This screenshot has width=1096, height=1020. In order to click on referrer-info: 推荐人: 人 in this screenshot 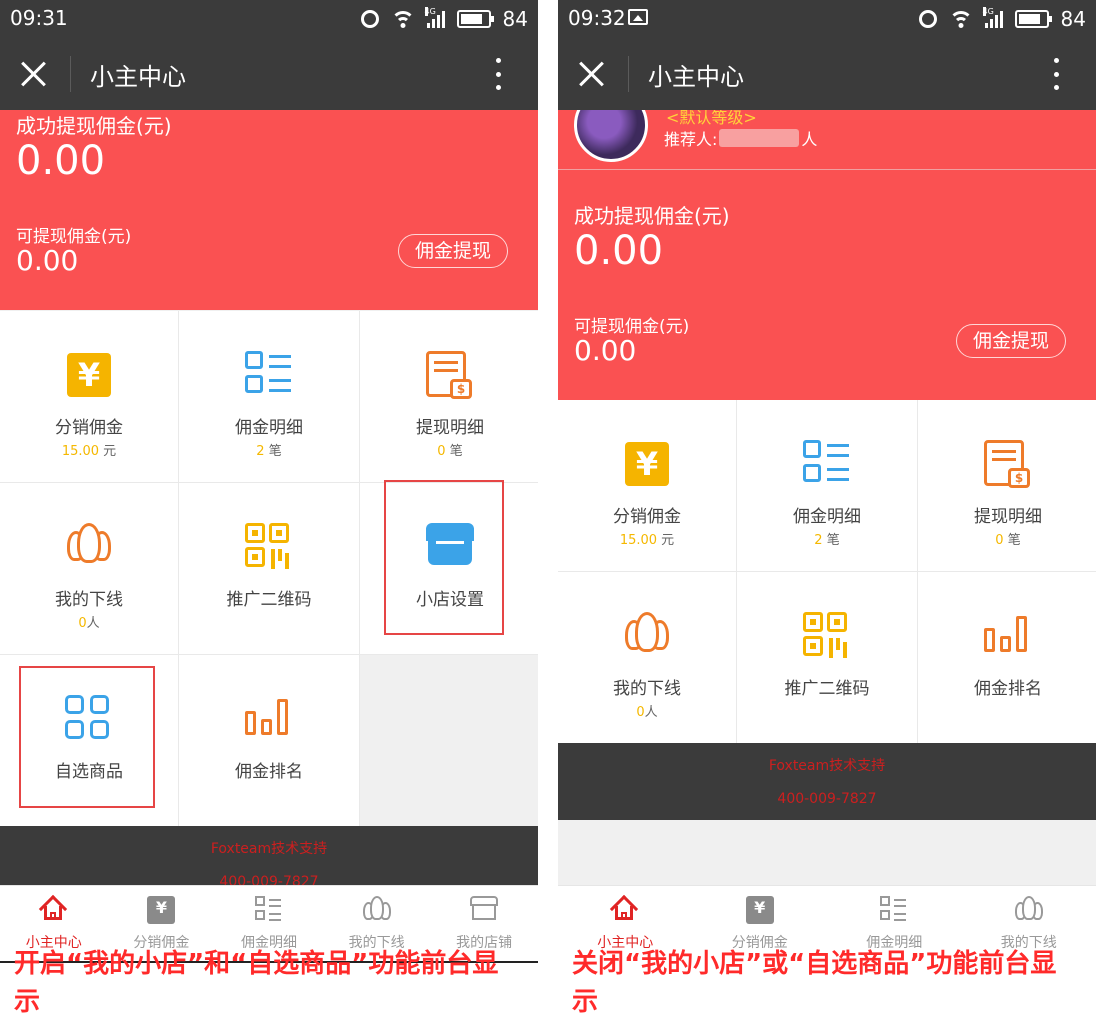, I will do `click(740, 138)`.